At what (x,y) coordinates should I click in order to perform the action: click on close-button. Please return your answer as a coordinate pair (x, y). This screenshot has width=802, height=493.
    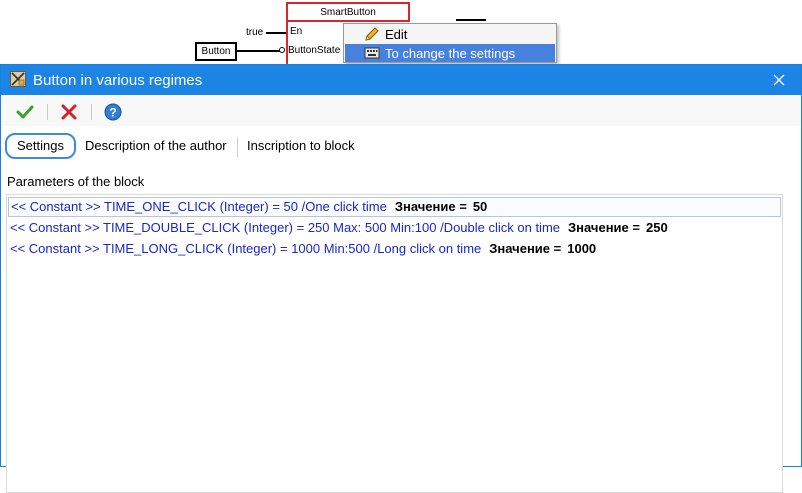
    Looking at the image, I should click on (779, 80).